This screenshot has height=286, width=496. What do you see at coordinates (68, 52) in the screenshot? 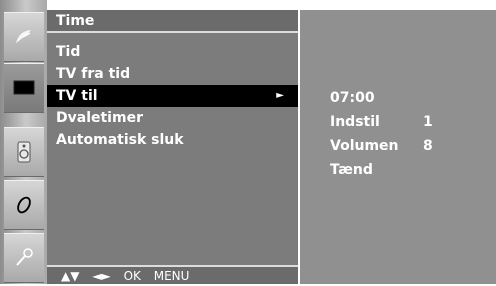
I see `menu-item-label: Tid` at bounding box center [68, 52].